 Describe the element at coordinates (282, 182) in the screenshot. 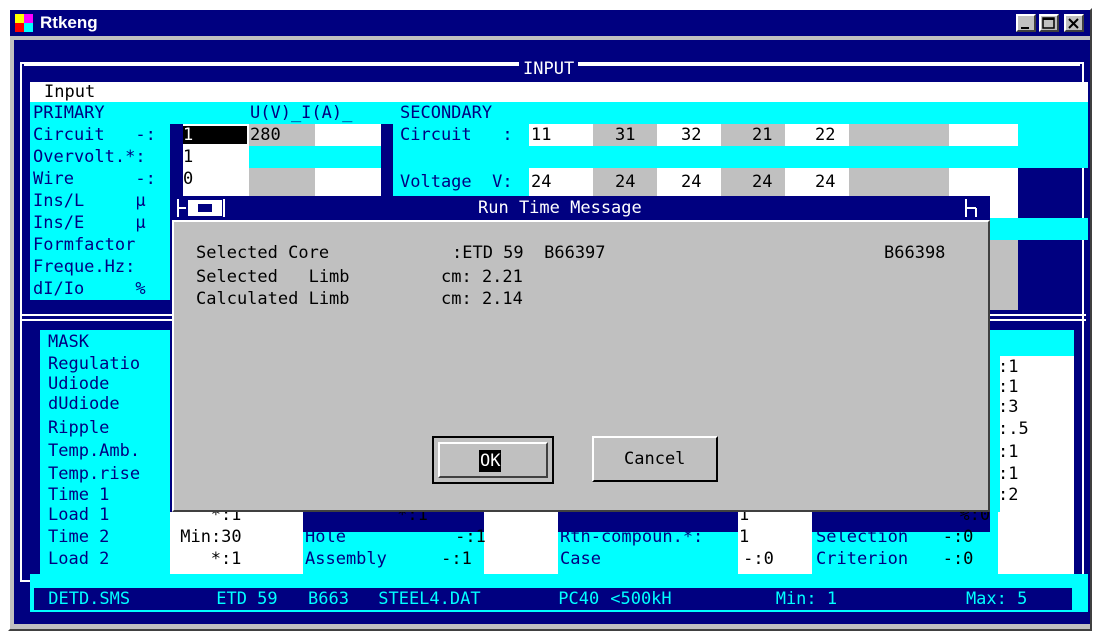

I see `grey-cell` at that location.